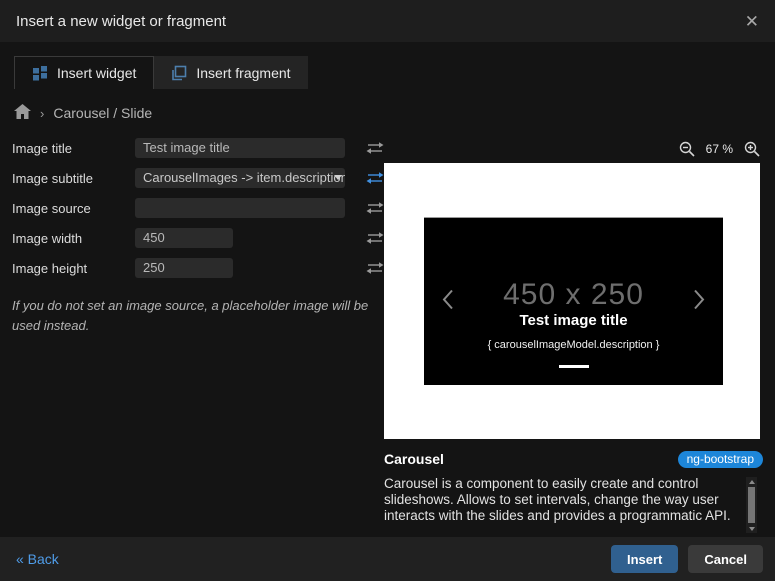 This screenshot has height=581, width=775. What do you see at coordinates (414, 459) in the screenshot?
I see `widget-name: Carousel` at bounding box center [414, 459].